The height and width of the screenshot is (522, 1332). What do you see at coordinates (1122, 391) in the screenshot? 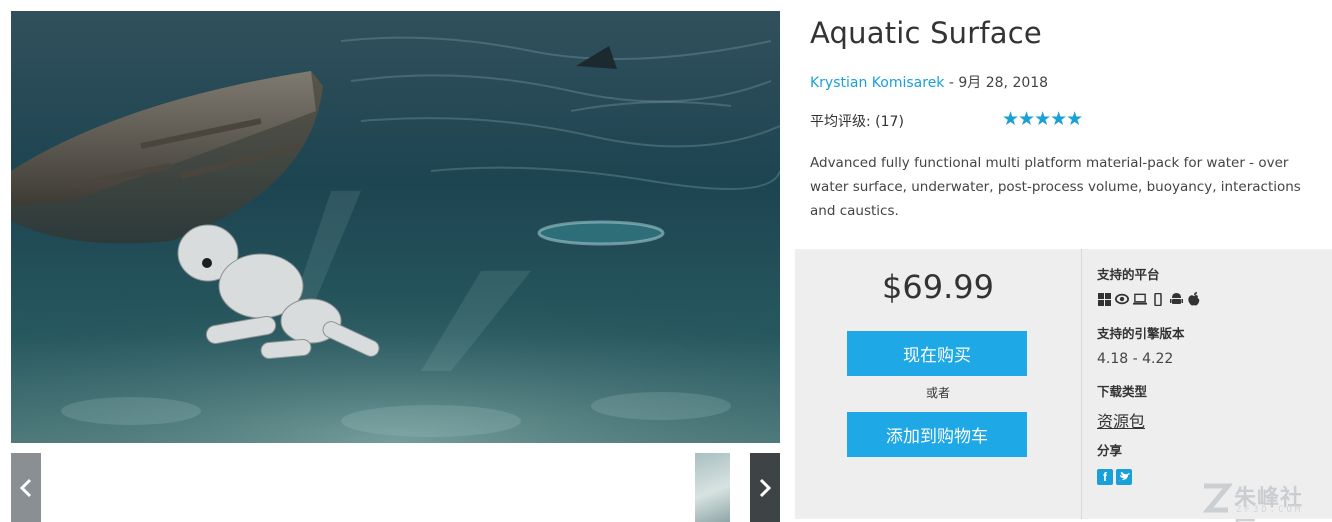
I see `download-type-label: 下载类型` at bounding box center [1122, 391].